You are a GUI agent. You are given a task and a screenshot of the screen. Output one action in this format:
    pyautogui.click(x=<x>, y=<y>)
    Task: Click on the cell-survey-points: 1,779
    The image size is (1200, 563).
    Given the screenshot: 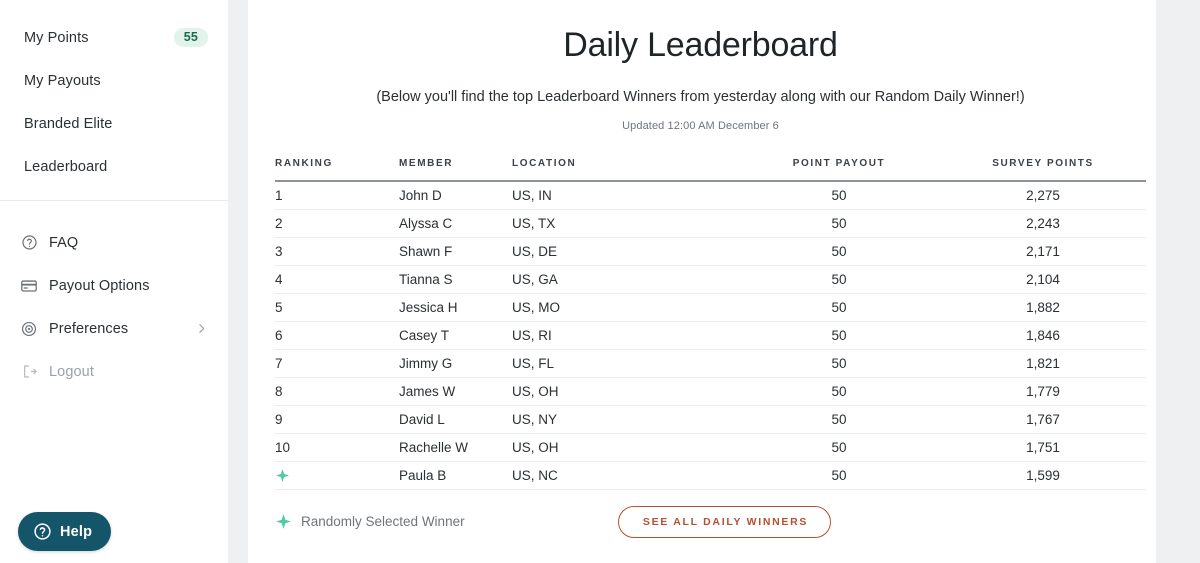 What is the action you would take?
    pyautogui.click(x=1043, y=391)
    